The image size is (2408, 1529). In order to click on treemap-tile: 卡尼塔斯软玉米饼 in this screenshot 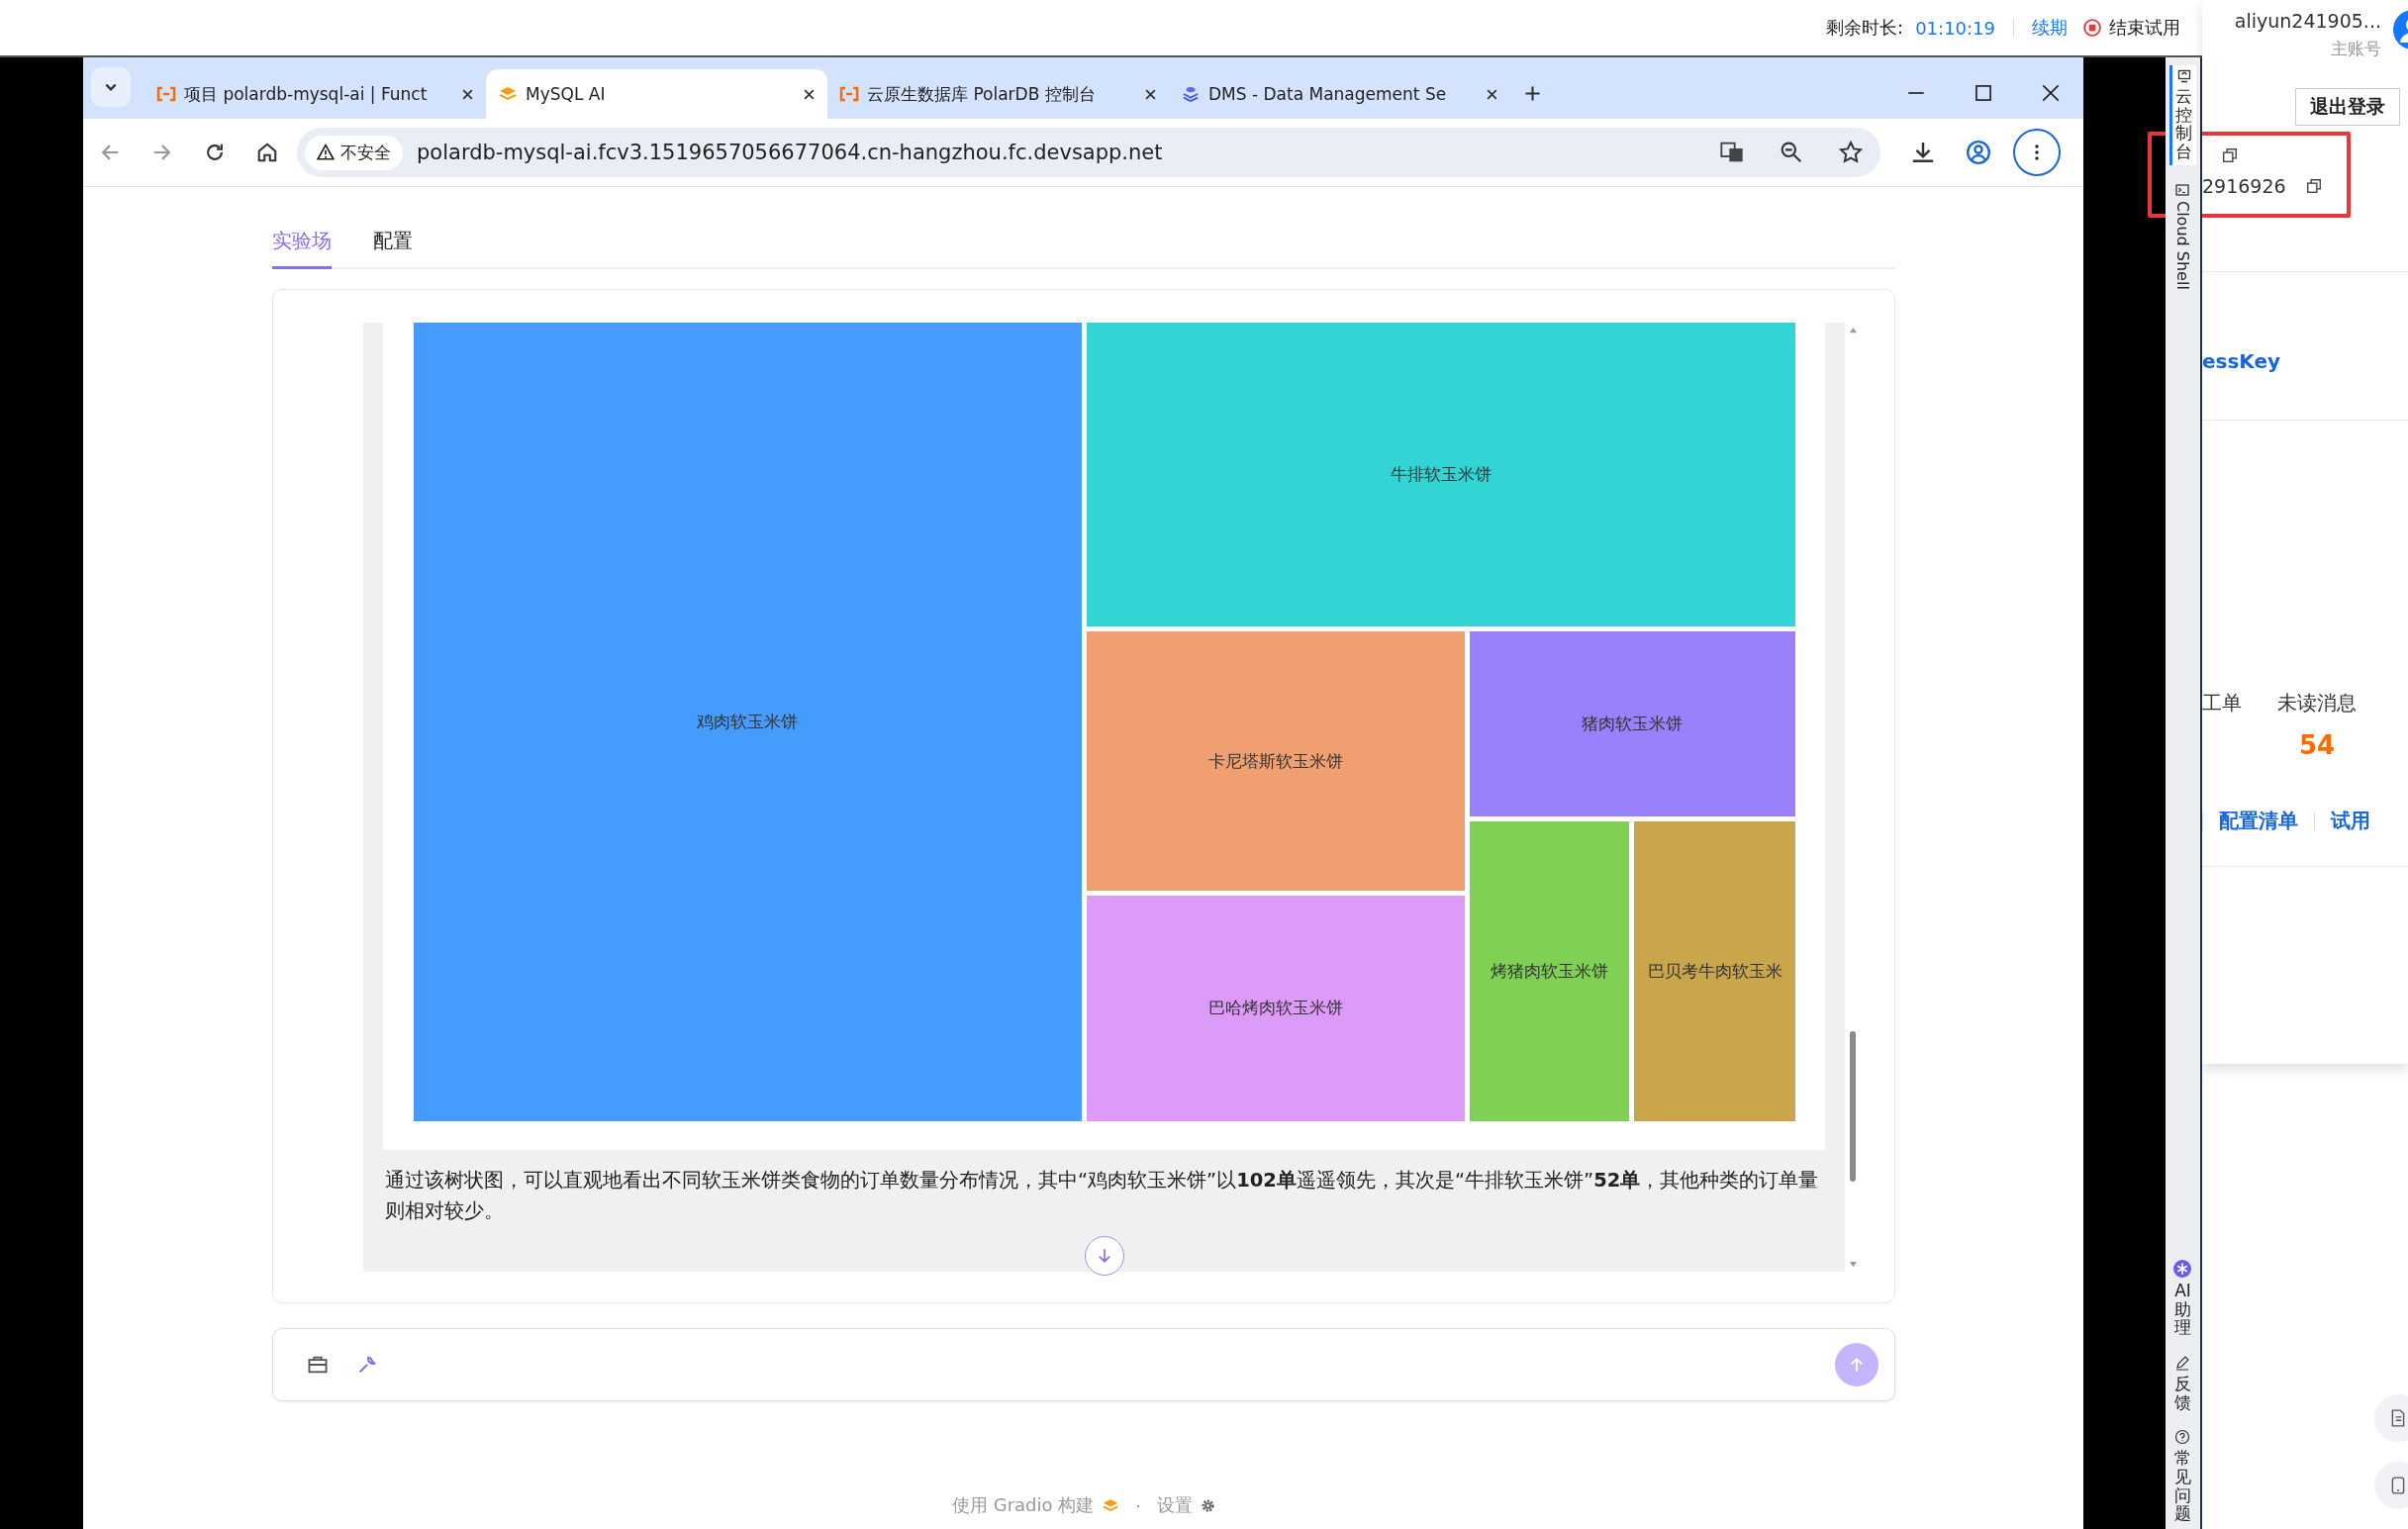, I will do `click(1275, 761)`.